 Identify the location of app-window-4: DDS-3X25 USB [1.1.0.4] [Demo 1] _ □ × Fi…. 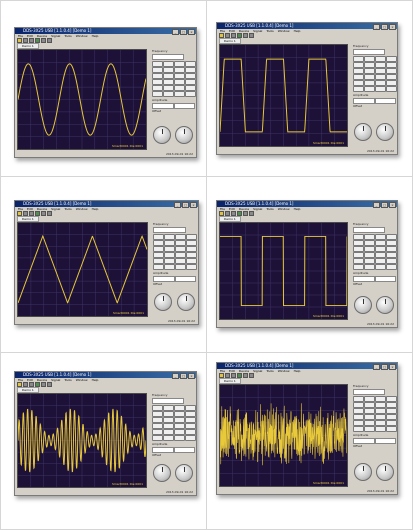
(307, 264).